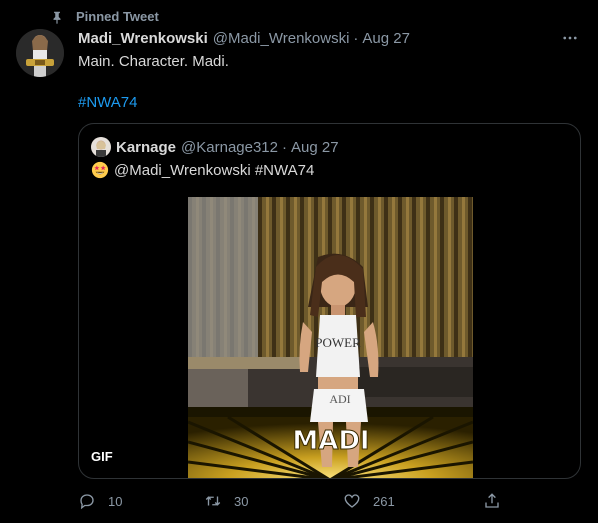 Image resolution: width=598 pixels, height=523 pixels. Describe the element at coordinates (57, 17) in the screenshot. I see `pin-icon` at that location.